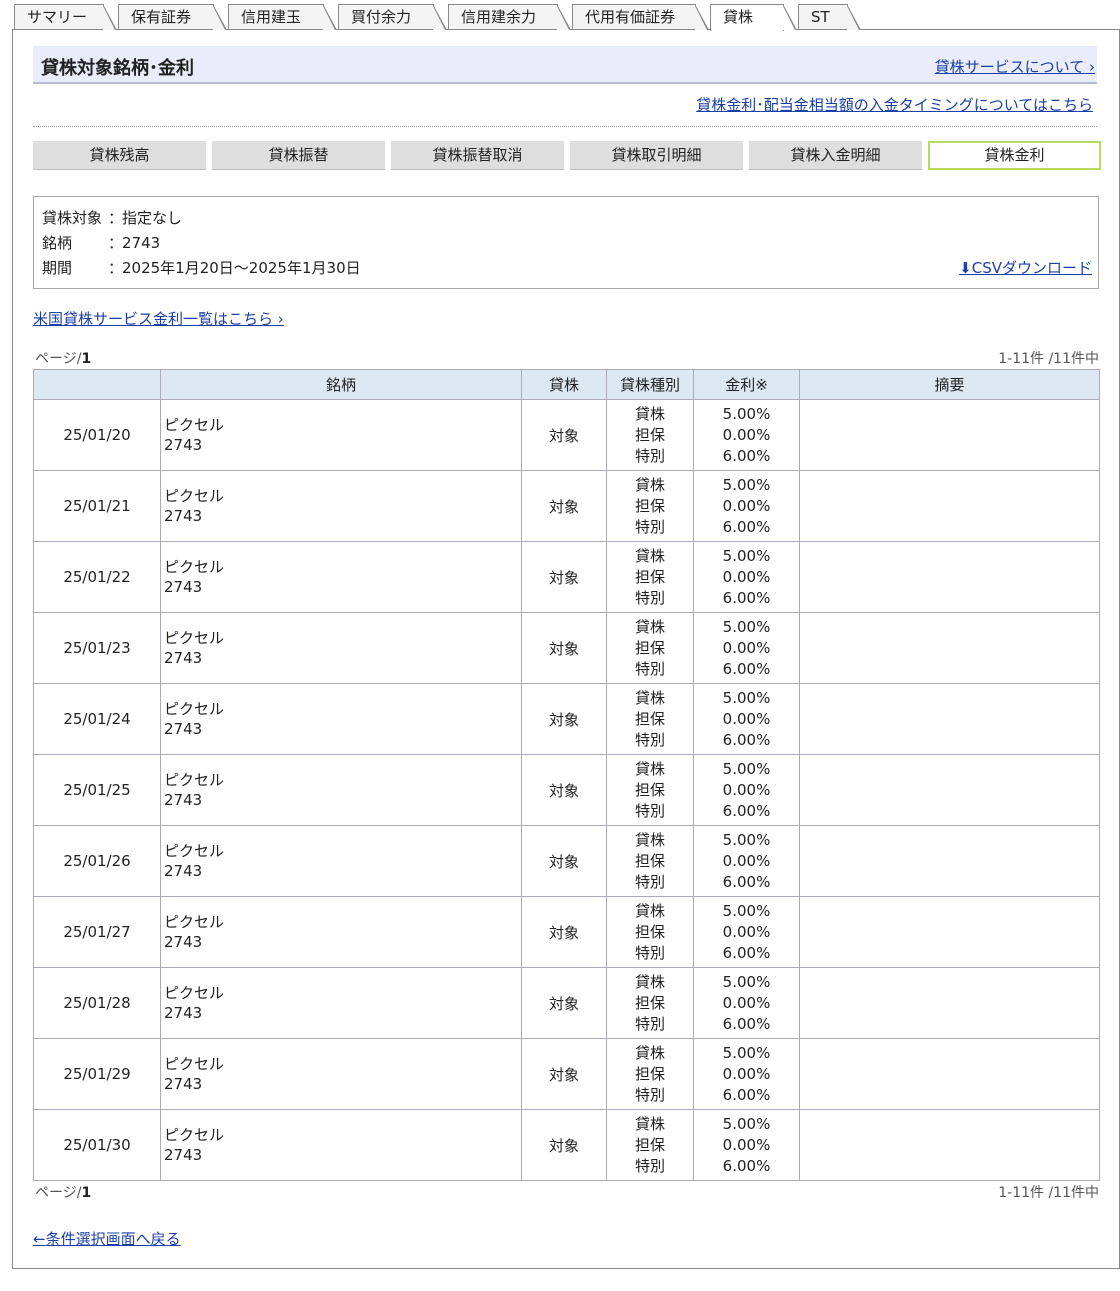 Image resolution: width=1120 pixels, height=1291 pixels. I want to click on tab-7: ST, so click(829, 17).